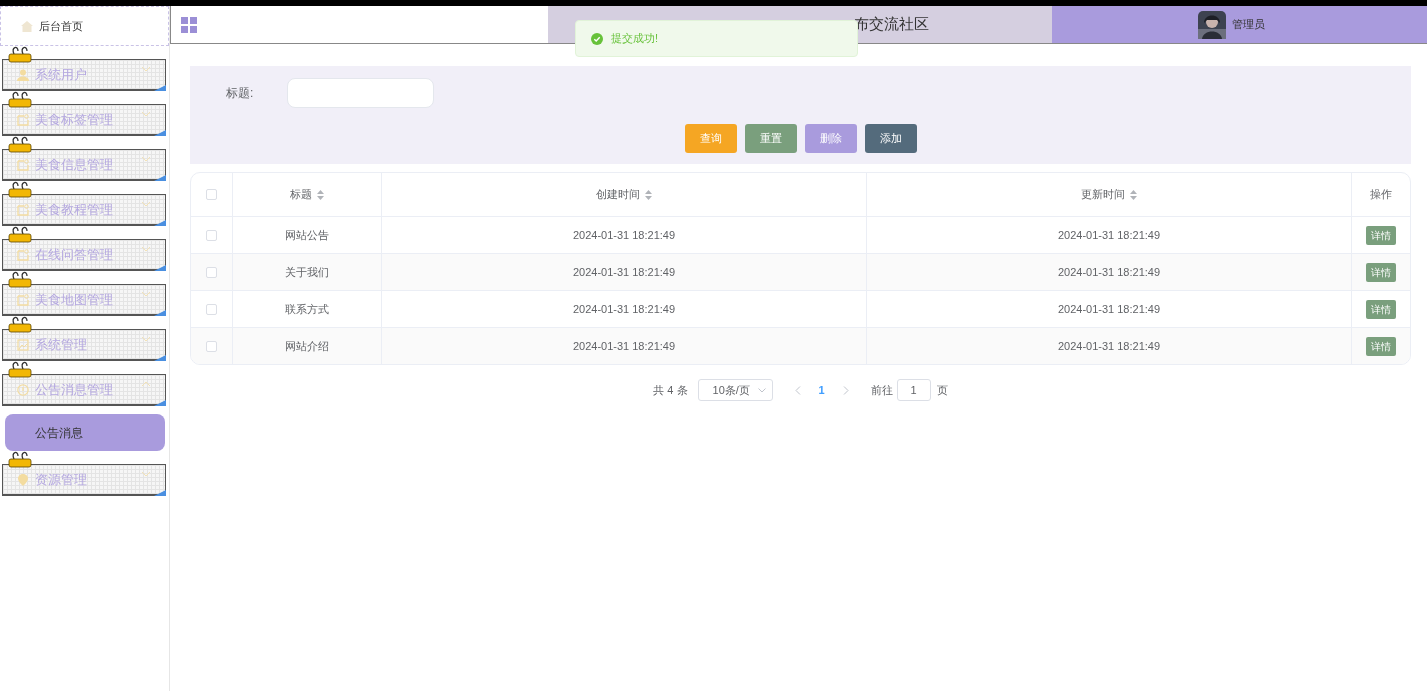  Describe the element at coordinates (1381, 195) in the screenshot. I see `column-header: 操作` at that location.